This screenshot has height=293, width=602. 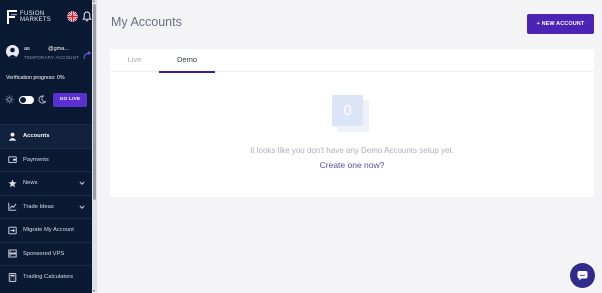 I want to click on verification-progress: Verification progress: 0%, so click(x=35, y=78).